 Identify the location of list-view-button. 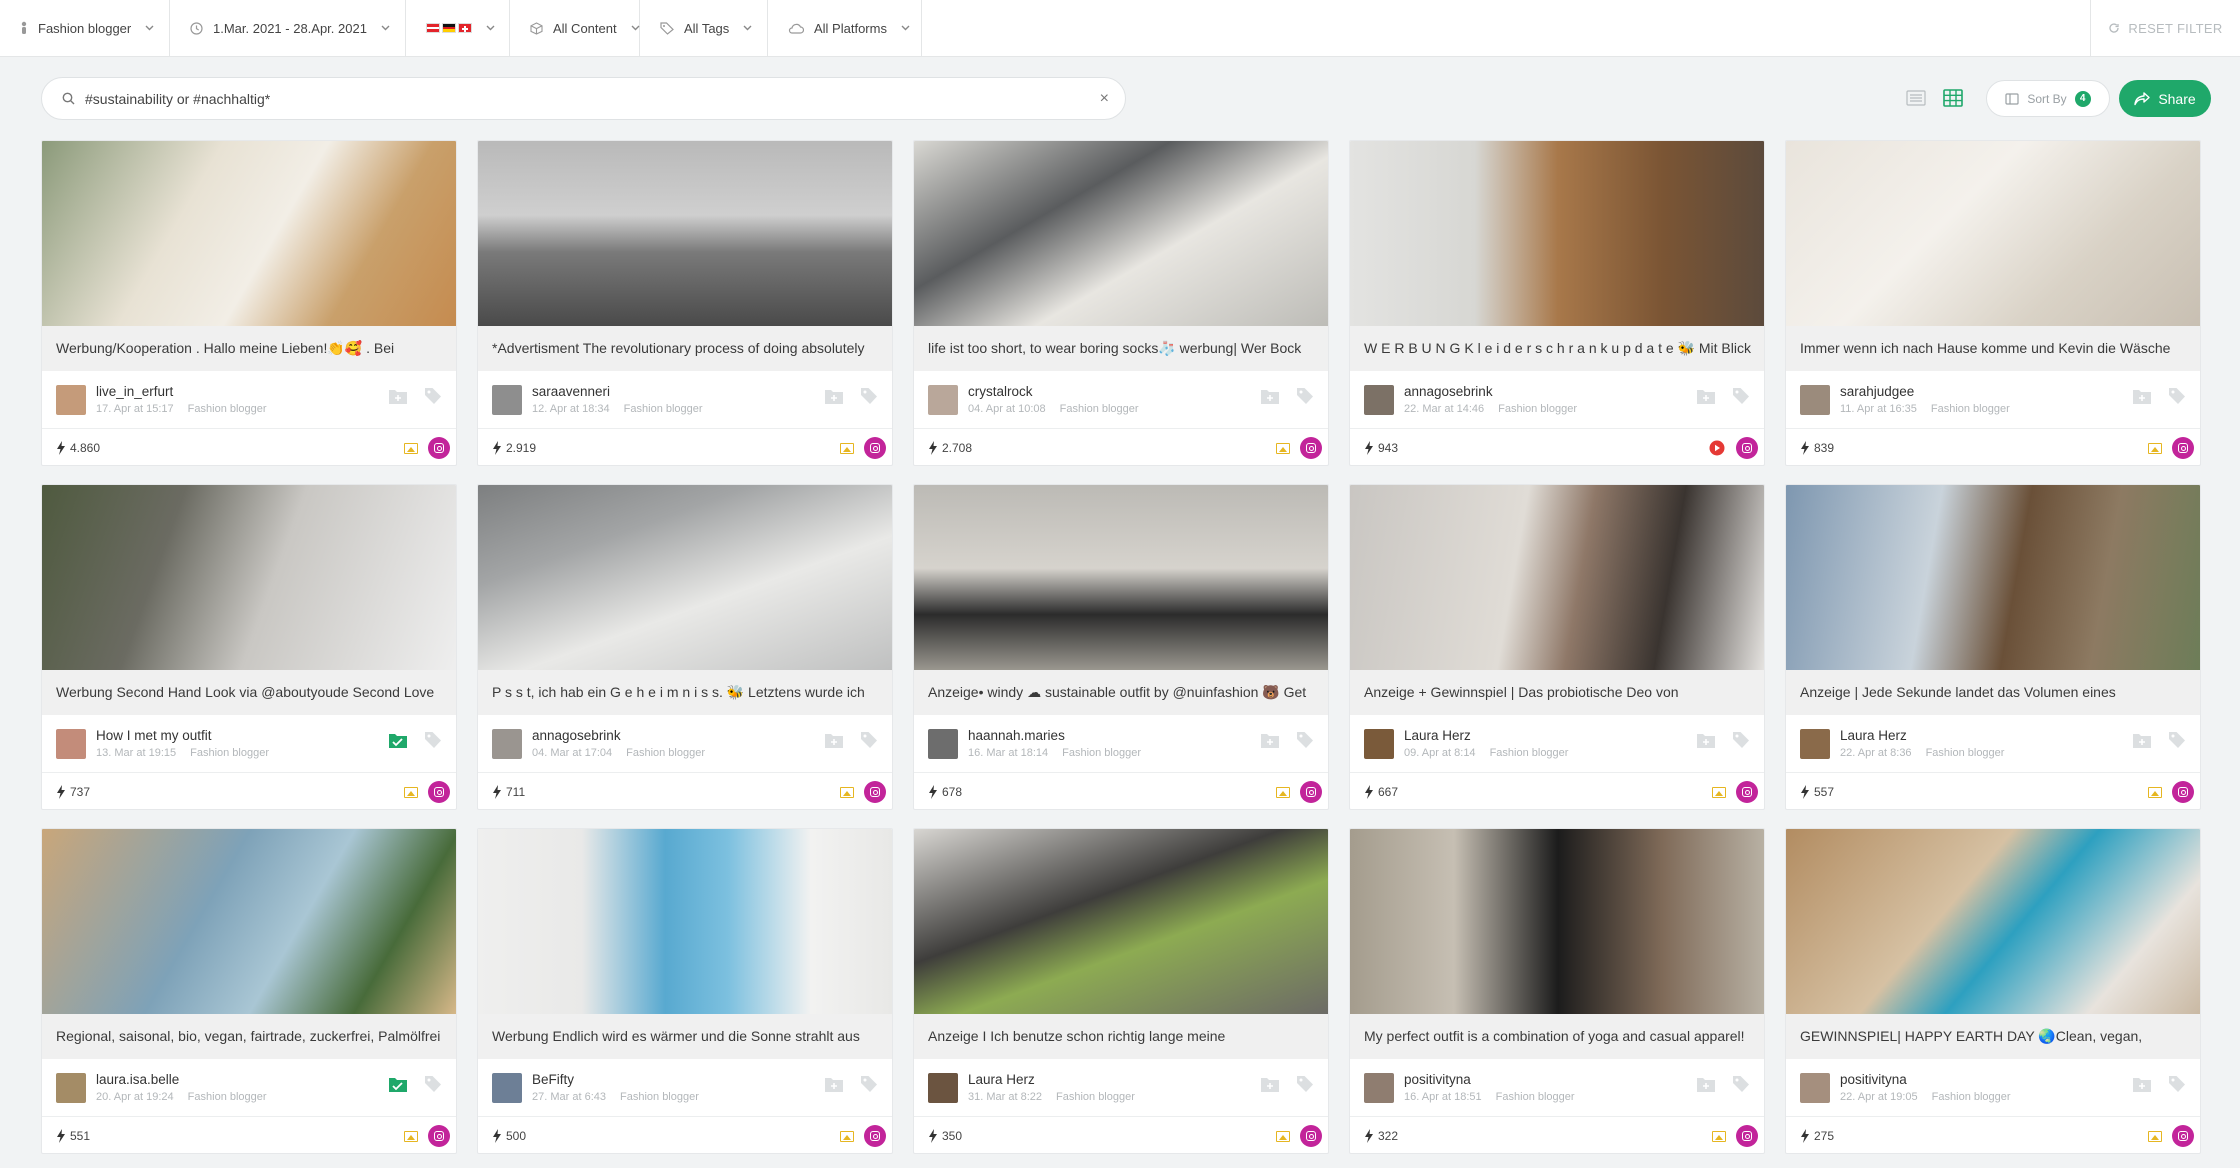
(1916, 98).